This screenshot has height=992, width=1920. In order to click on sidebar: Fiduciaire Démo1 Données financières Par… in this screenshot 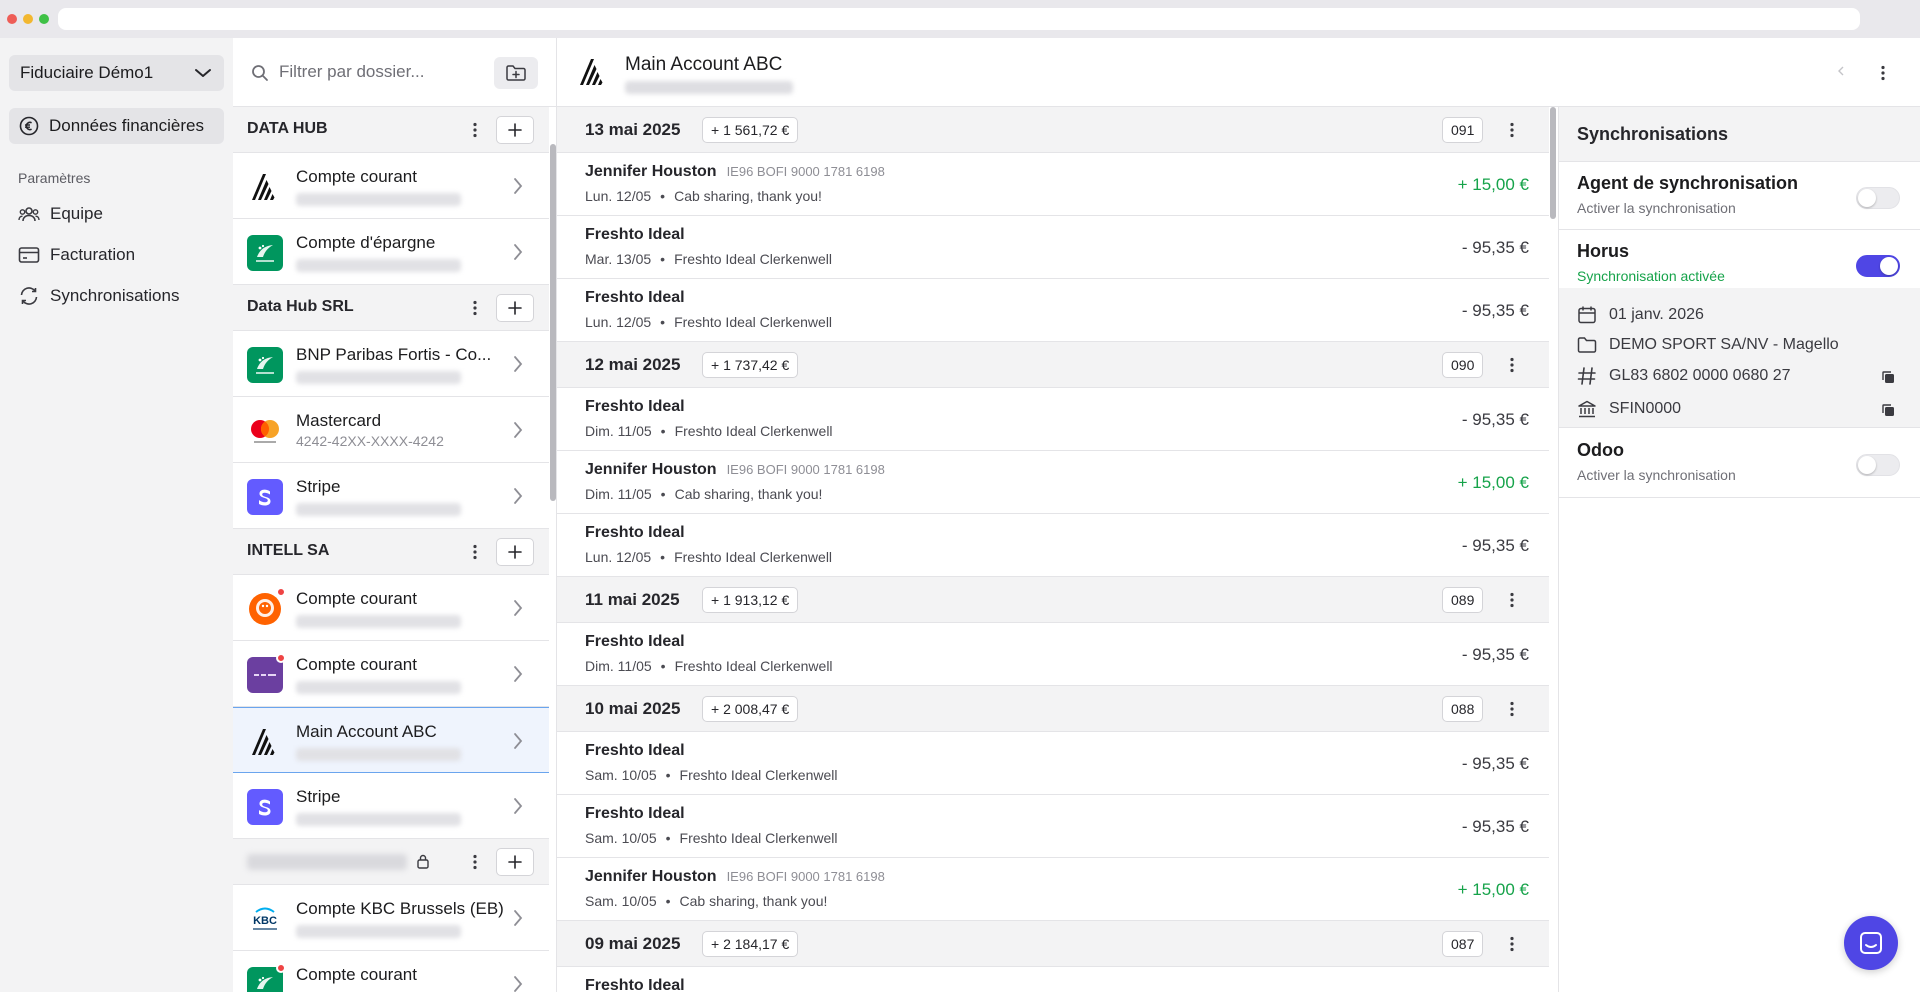, I will do `click(116, 515)`.